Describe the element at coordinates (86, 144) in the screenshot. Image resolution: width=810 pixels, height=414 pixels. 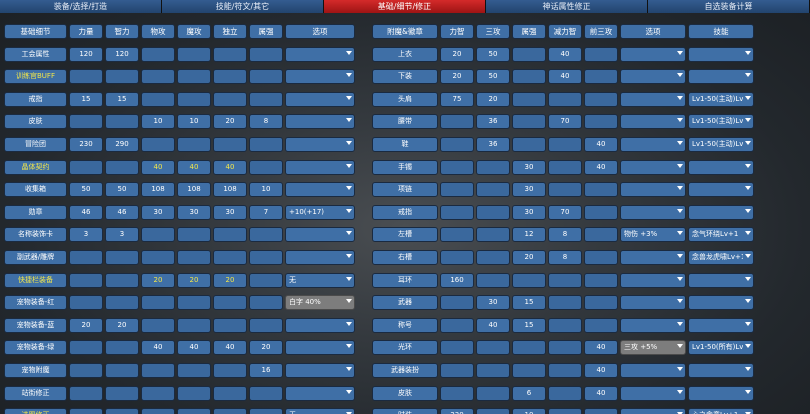
I see `stat-input: 230` at that location.